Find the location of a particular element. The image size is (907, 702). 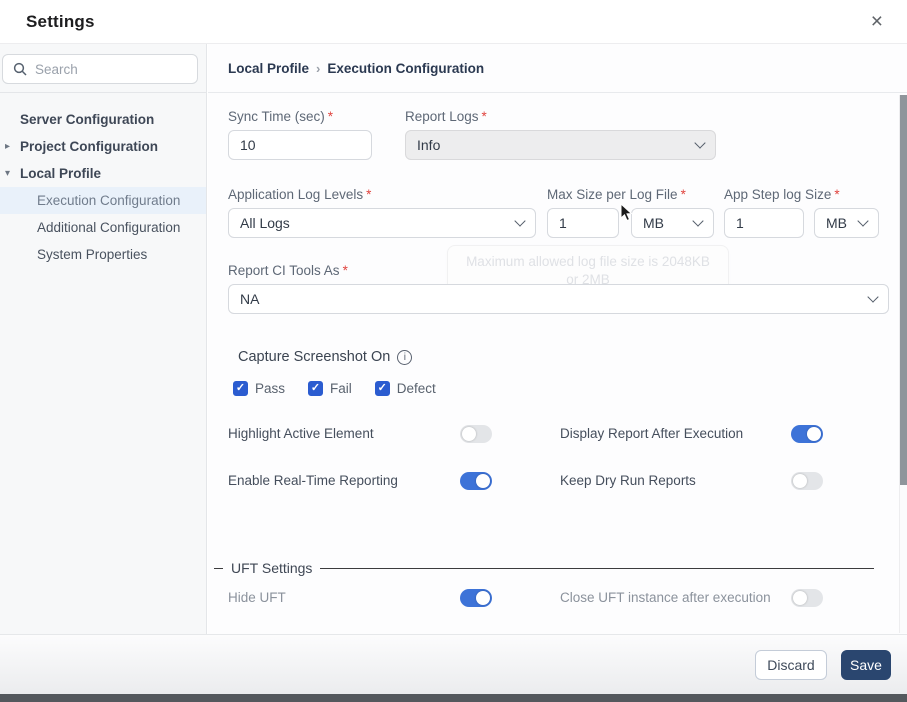

sidebar-item-system-properties: System Properties is located at coordinates (103, 254).